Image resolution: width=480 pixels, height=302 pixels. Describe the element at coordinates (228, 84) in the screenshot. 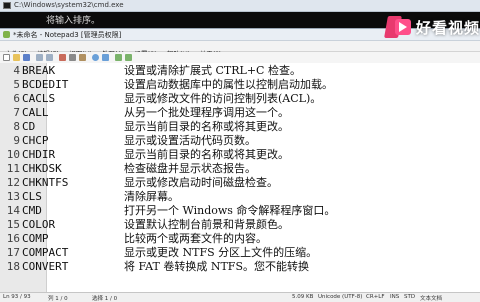

I see `command-description: 设置启动数据库中的属性以控制启动加载。` at that location.